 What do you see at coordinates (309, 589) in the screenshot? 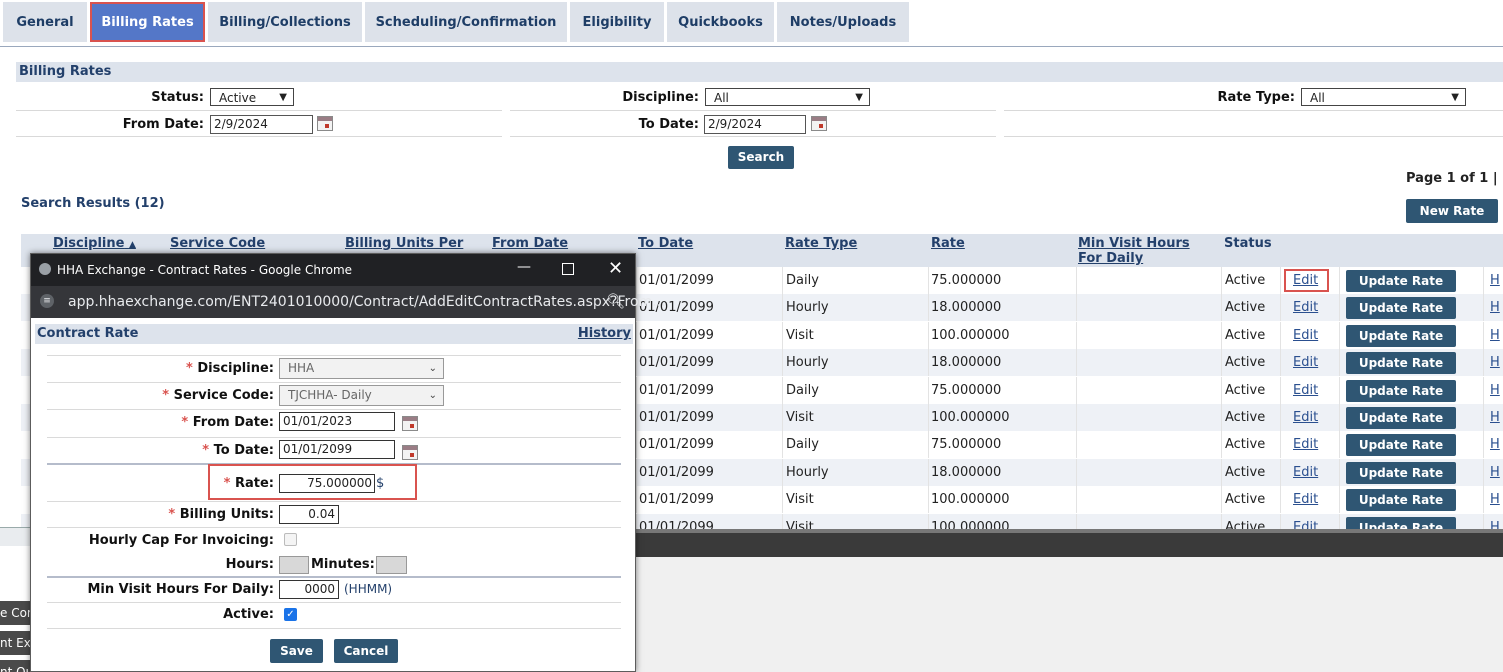
I see `popup-min-visit-input: 0000` at bounding box center [309, 589].